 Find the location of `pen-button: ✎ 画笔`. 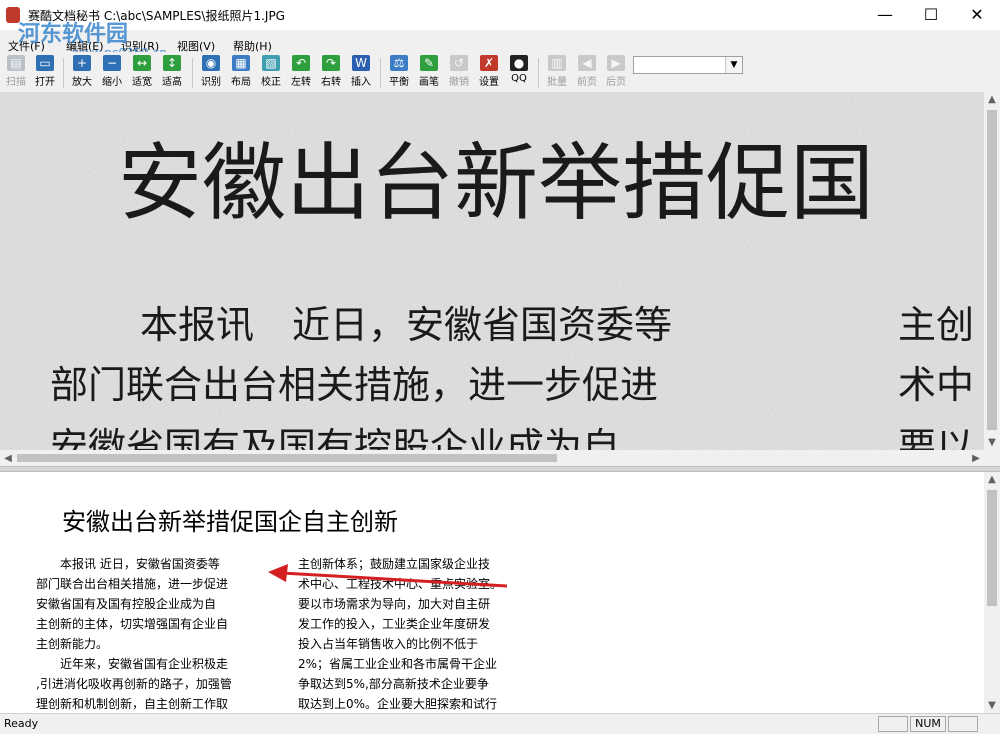

pen-button: ✎ 画笔 is located at coordinates (429, 72).